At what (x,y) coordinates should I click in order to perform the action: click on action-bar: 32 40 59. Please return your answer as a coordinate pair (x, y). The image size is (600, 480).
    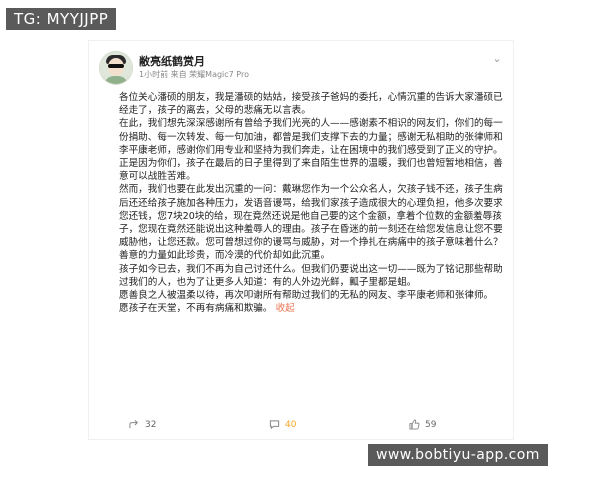
    Looking at the image, I should click on (312, 426).